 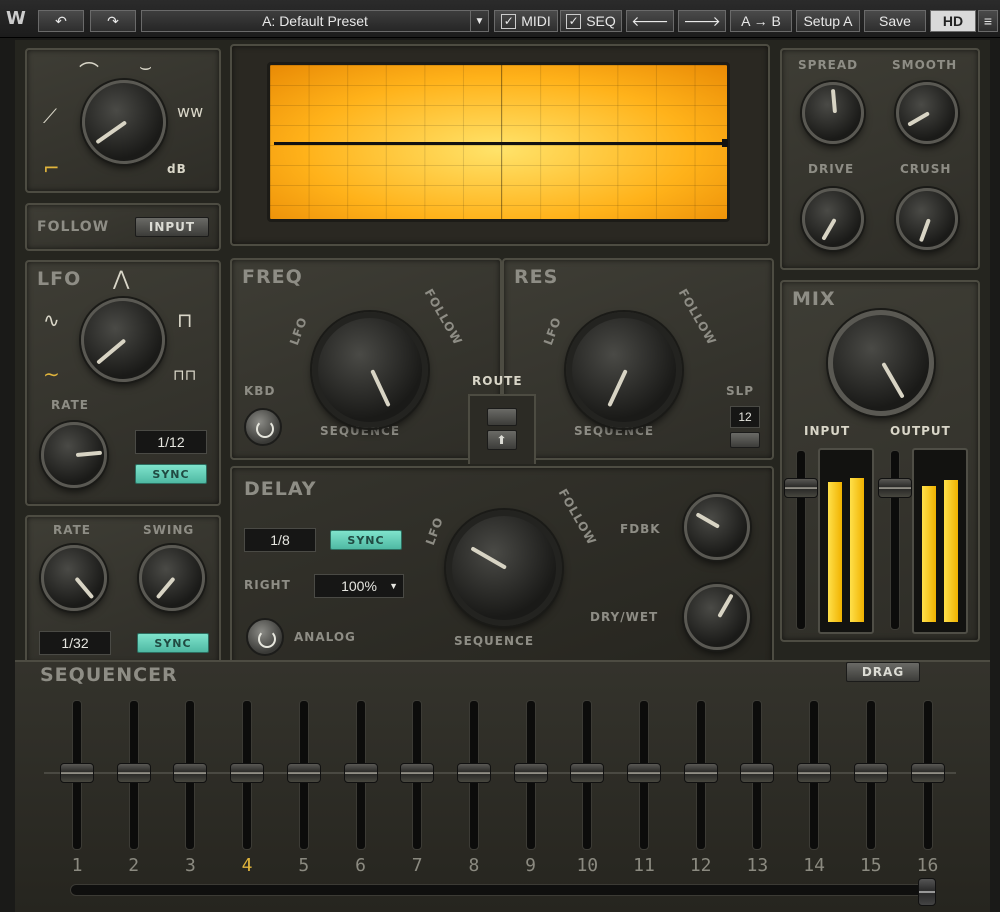 What do you see at coordinates (624, 370) in the screenshot?
I see `res-knob` at bounding box center [624, 370].